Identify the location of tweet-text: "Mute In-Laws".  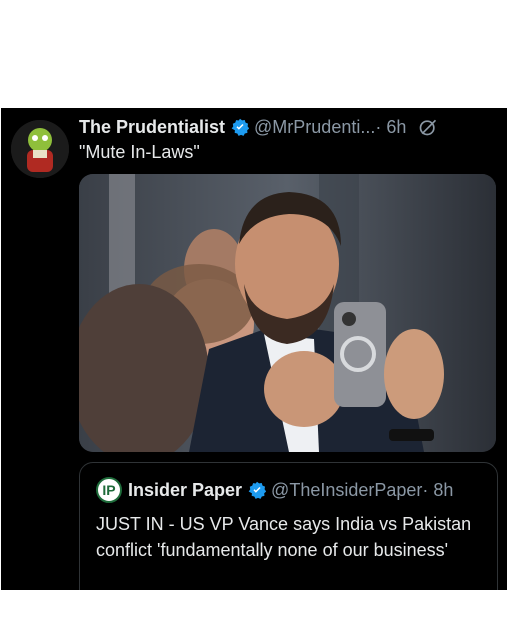
(139, 152).